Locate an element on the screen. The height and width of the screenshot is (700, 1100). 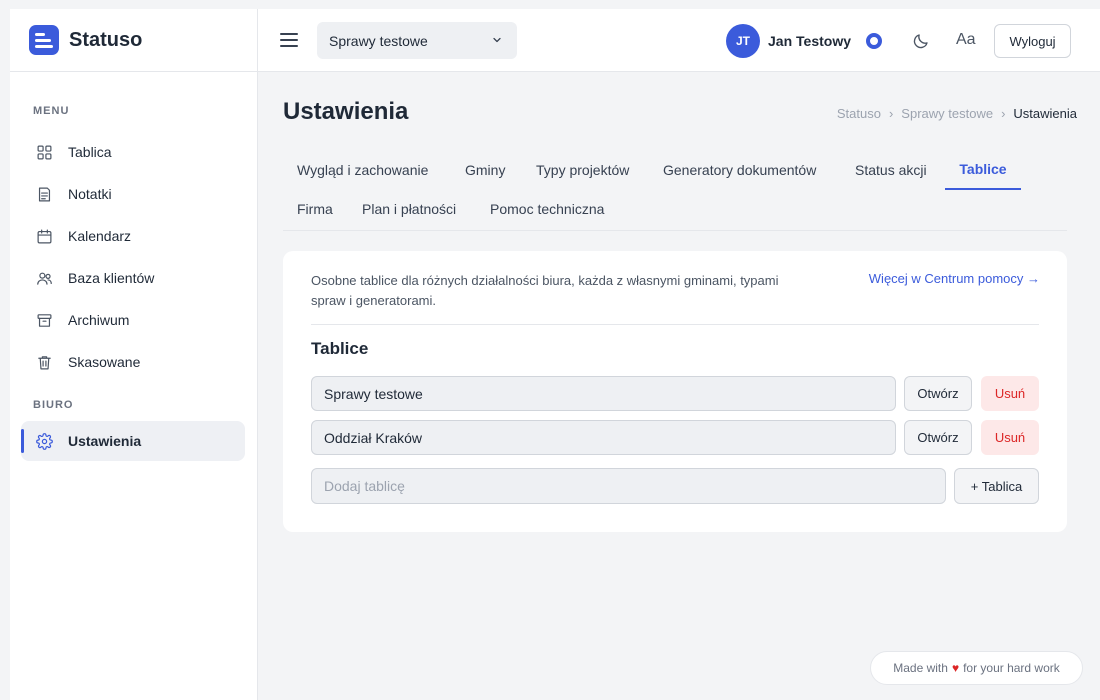
note-icon is located at coordinates (44, 194).